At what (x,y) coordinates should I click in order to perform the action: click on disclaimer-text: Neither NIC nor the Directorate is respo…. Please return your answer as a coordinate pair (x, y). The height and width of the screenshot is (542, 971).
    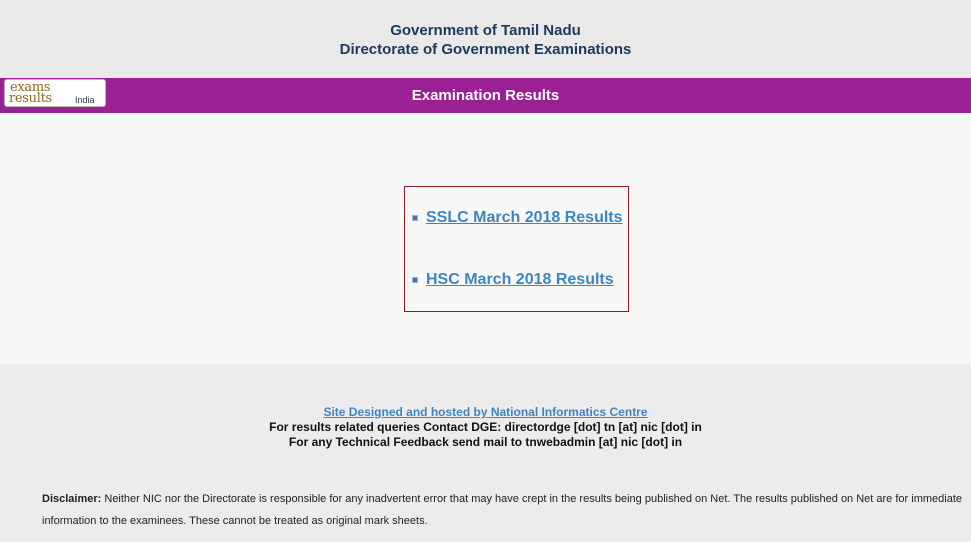
    Looking at the image, I should click on (502, 510).